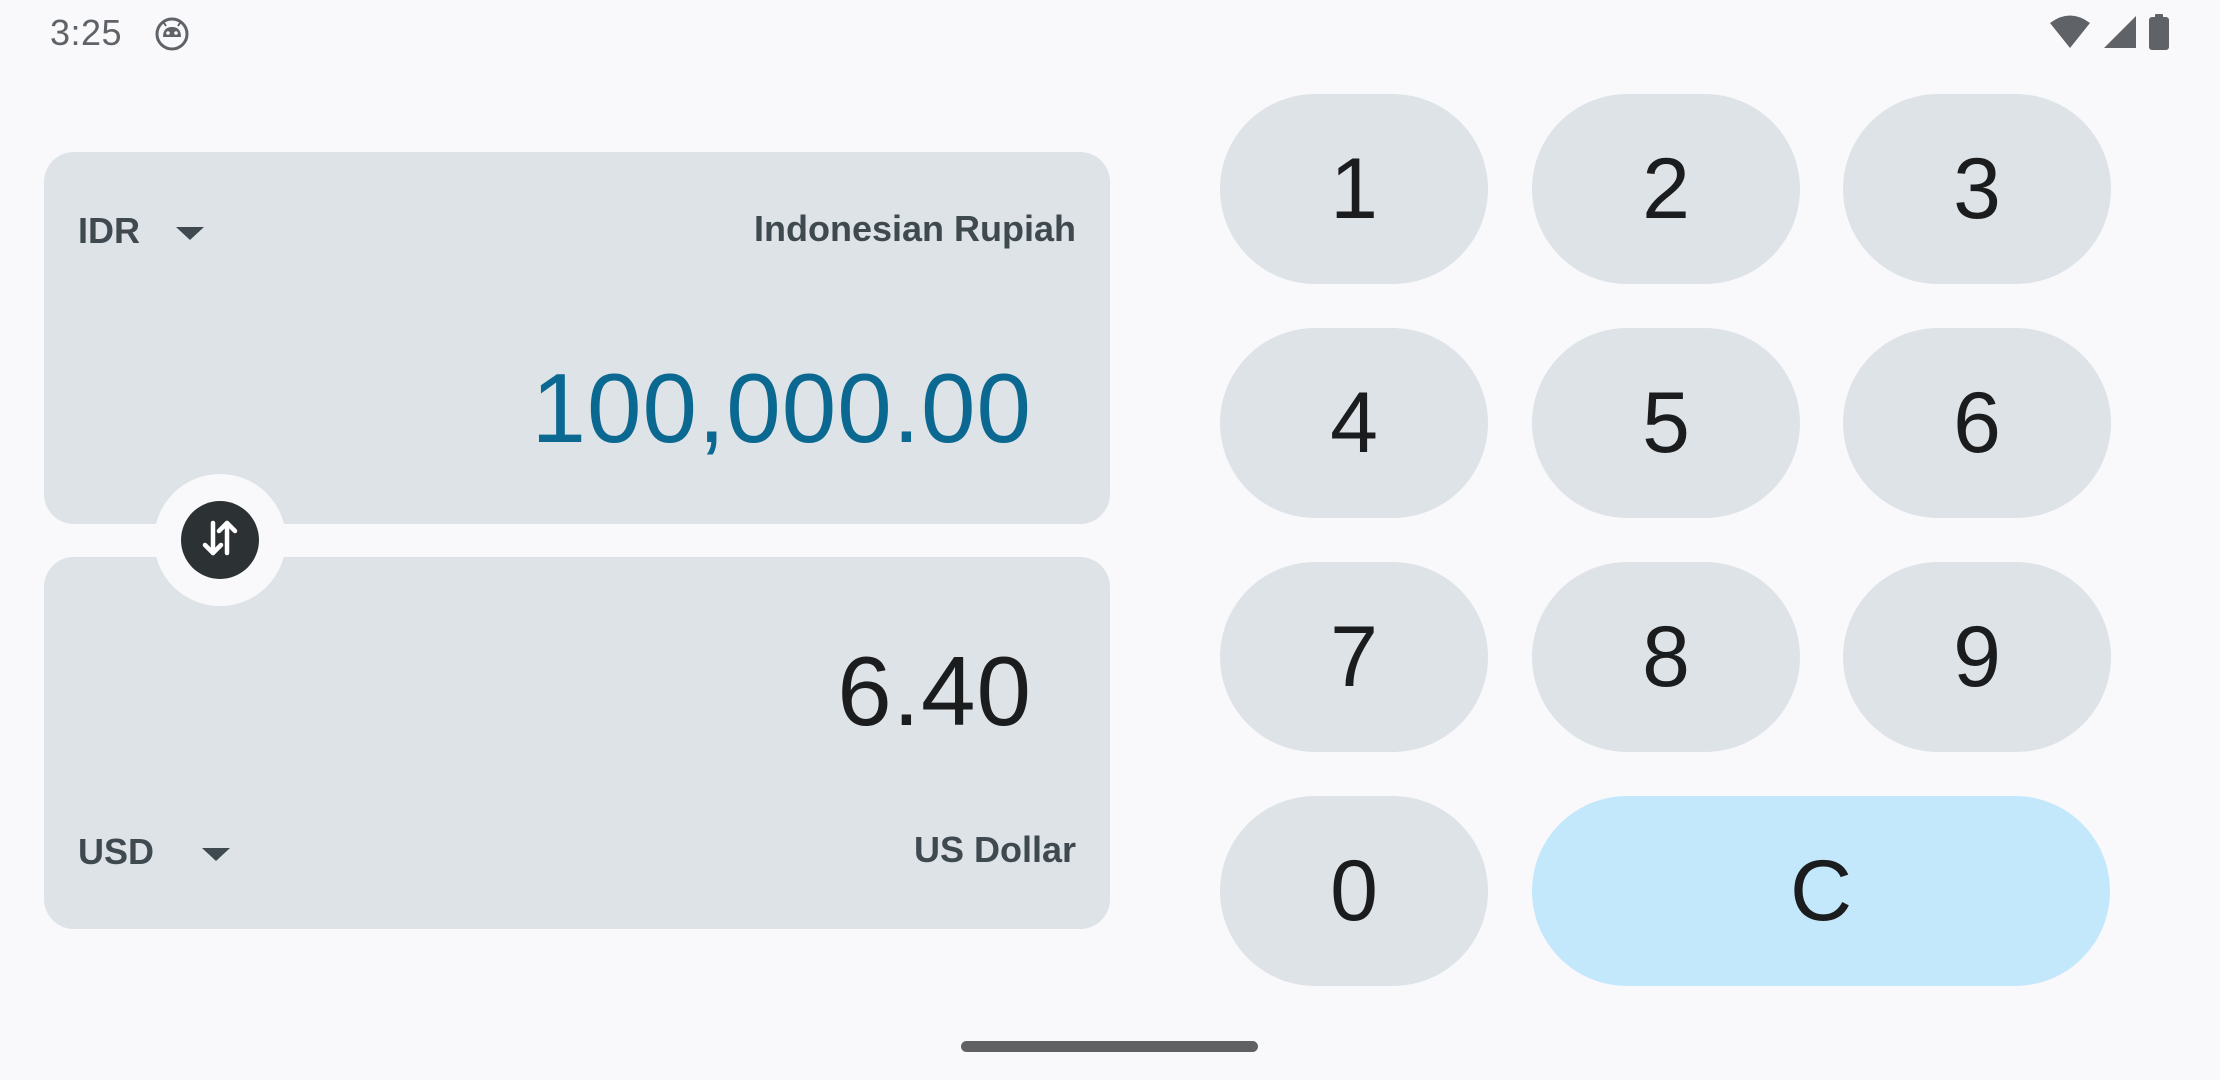  I want to click on key-8: 8, so click(1666, 657).